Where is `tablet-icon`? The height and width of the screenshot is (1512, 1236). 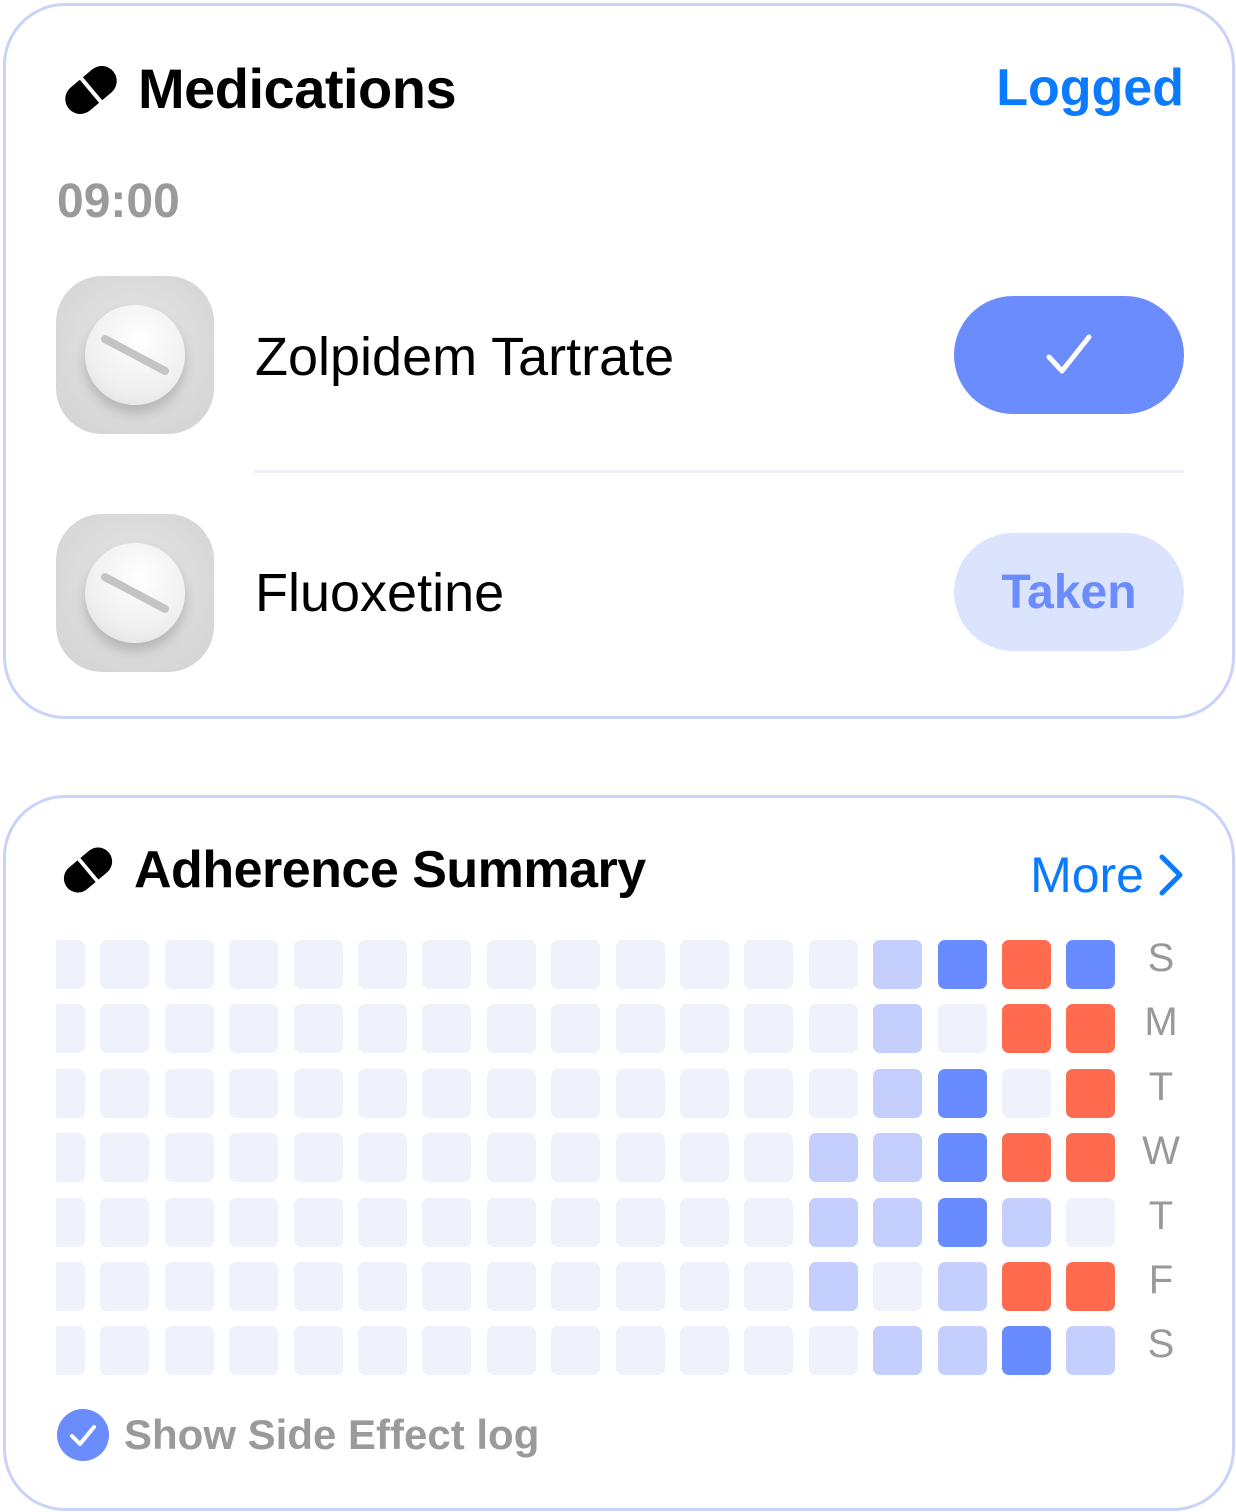 tablet-icon is located at coordinates (135, 593).